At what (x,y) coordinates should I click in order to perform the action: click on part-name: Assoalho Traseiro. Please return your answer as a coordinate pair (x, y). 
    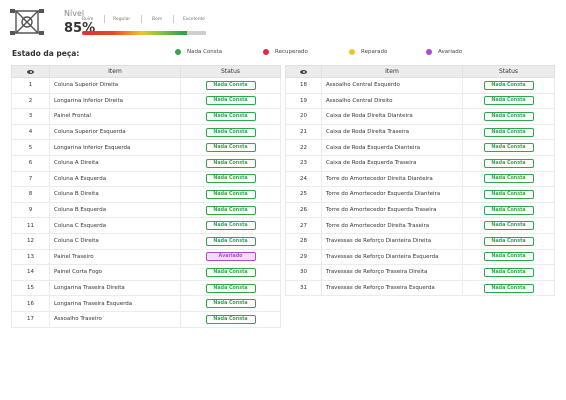
    Looking at the image, I should click on (115, 319).